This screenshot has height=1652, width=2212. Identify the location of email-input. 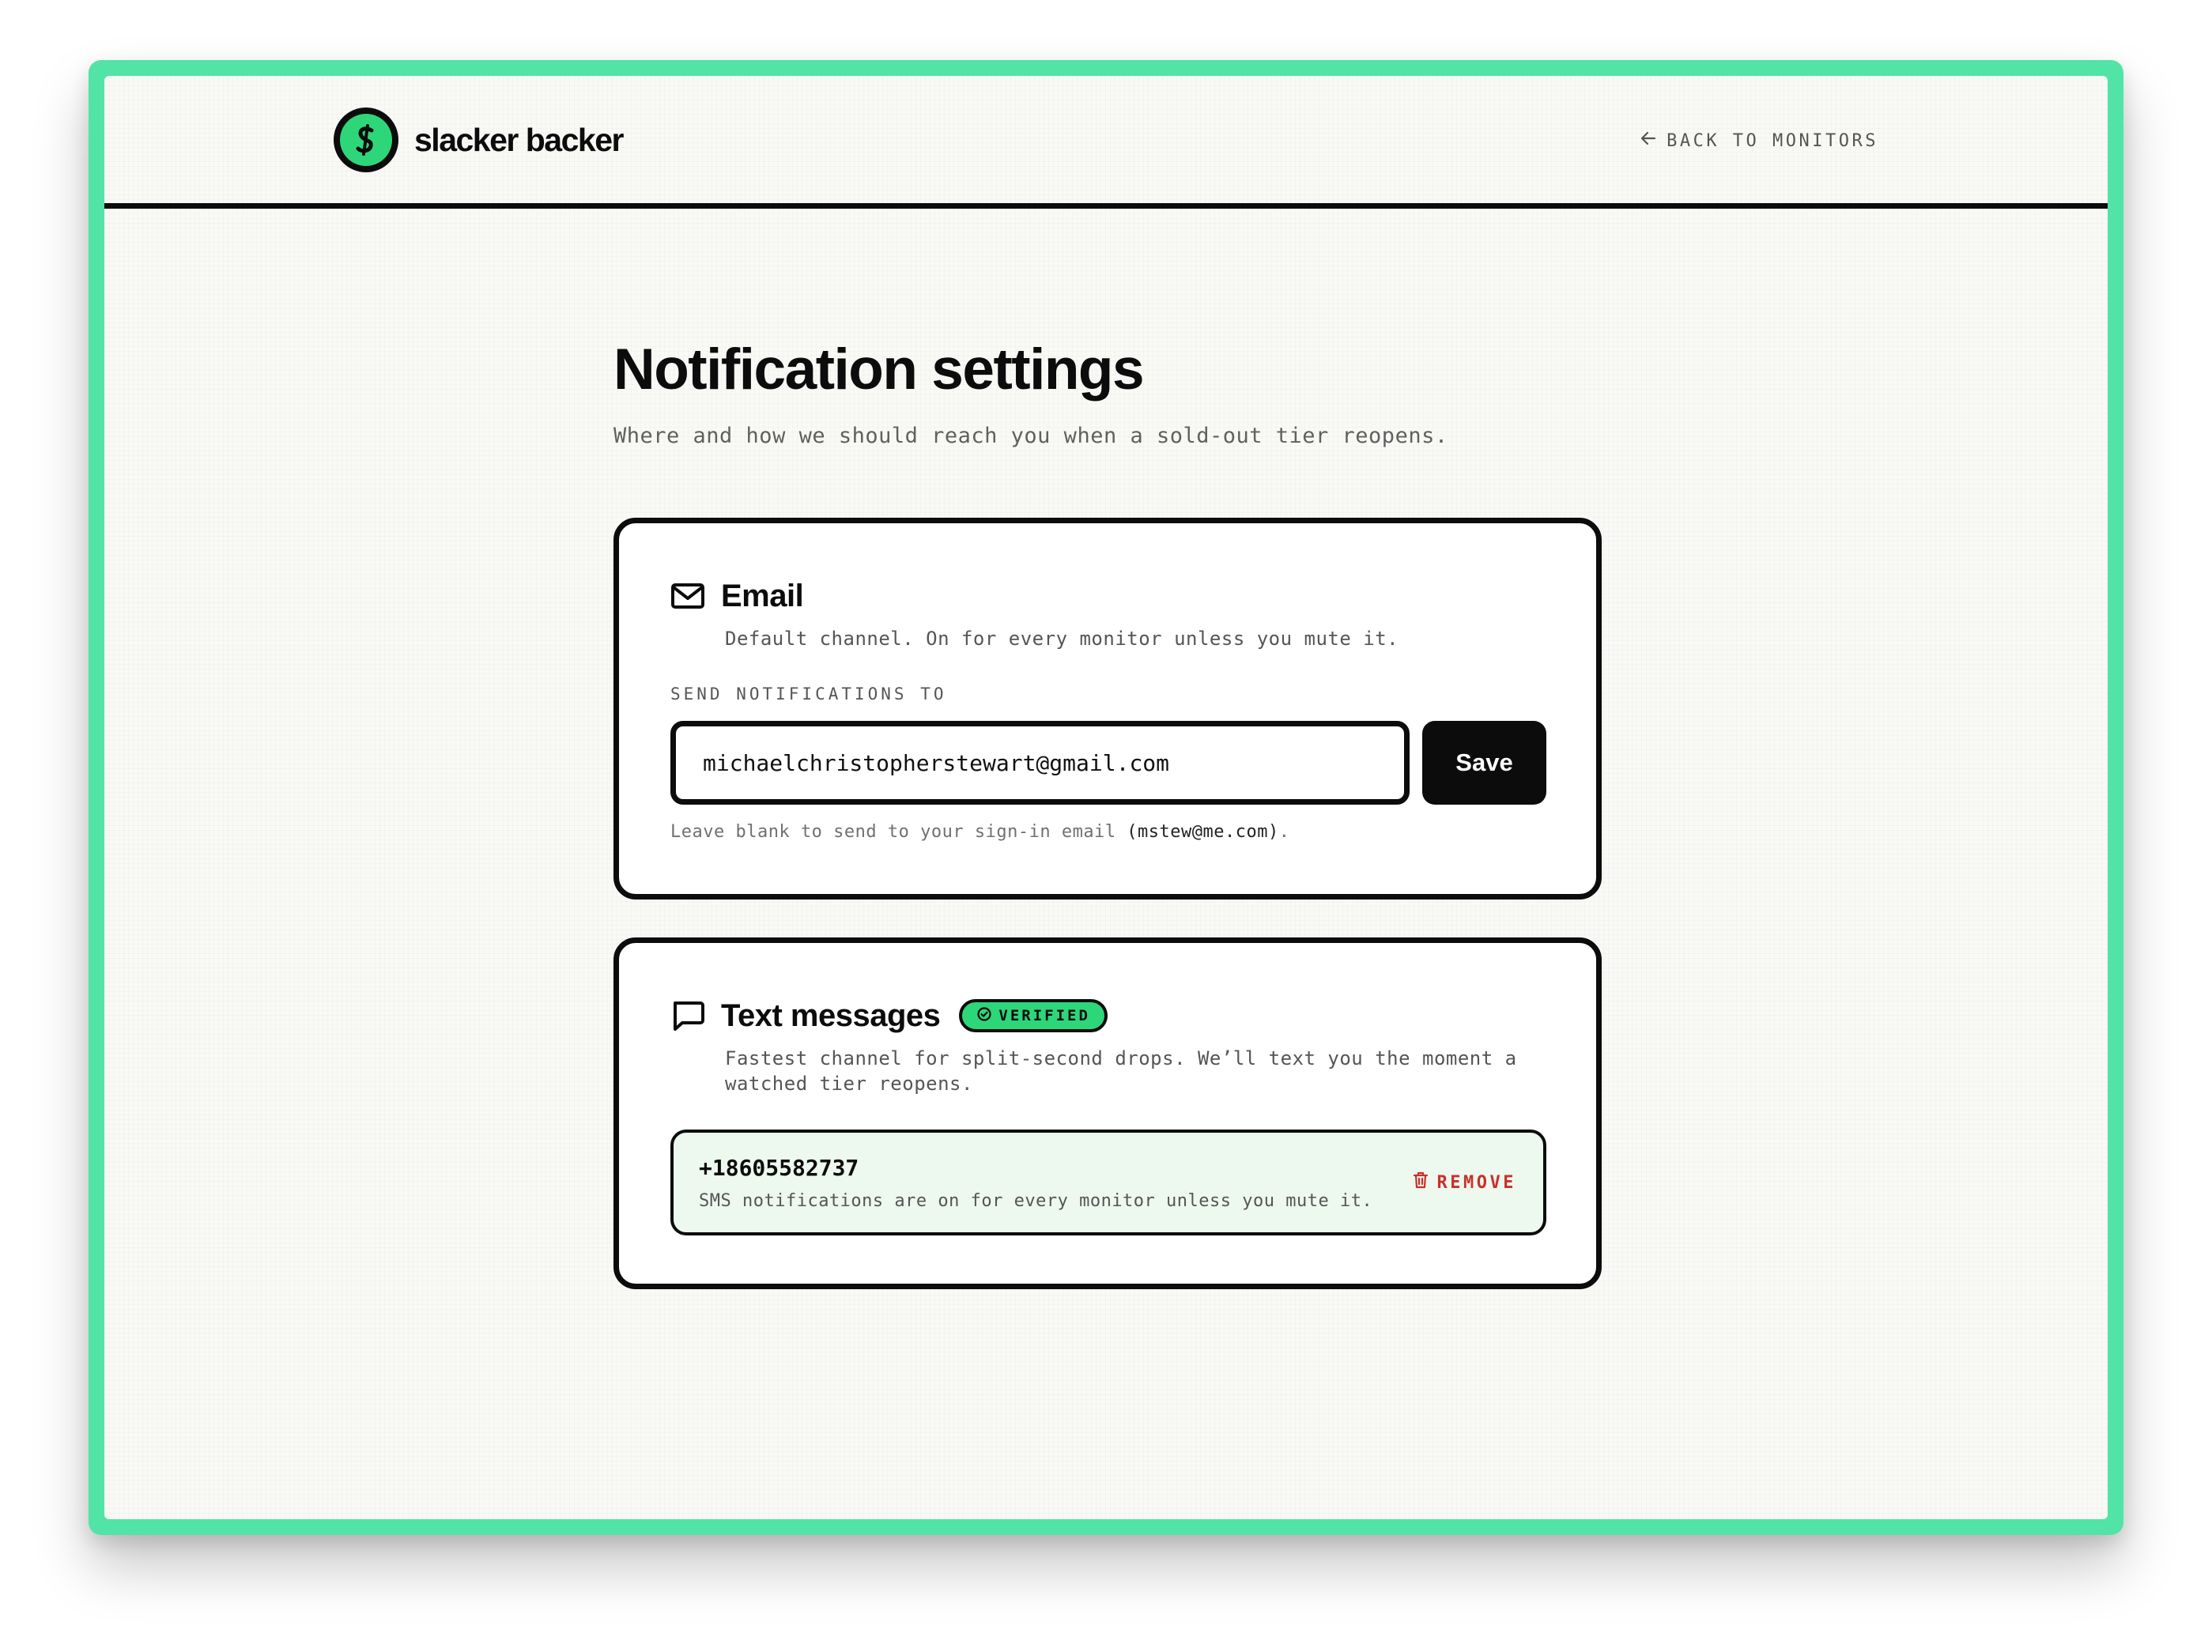
(1040, 763).